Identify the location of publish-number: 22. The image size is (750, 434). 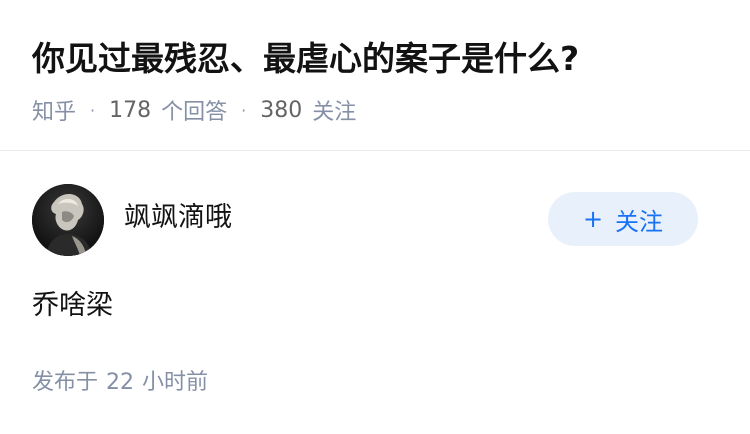
(120, 382).